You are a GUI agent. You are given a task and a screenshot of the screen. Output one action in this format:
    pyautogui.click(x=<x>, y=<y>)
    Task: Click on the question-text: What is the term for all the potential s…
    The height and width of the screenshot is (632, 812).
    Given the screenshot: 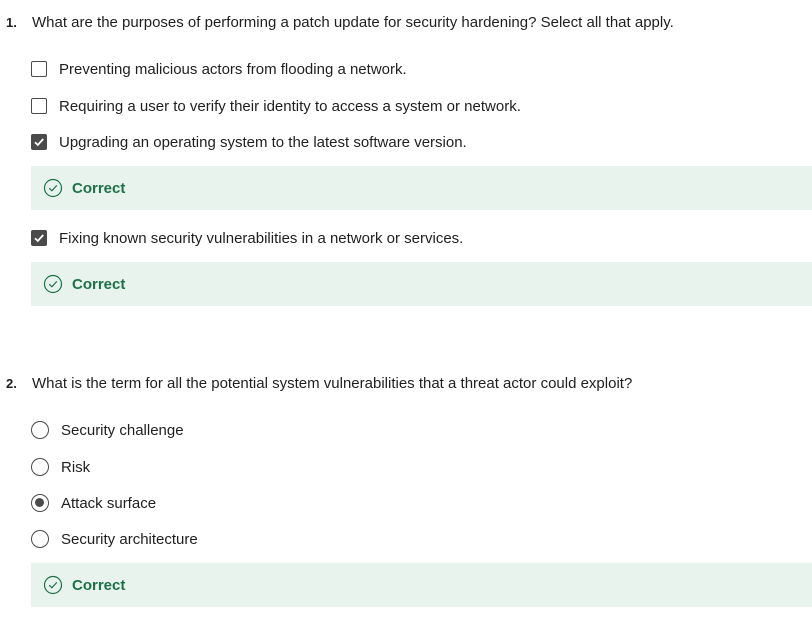 What is the action you would take?
    pyautogui.click(x=332, y=383)
    